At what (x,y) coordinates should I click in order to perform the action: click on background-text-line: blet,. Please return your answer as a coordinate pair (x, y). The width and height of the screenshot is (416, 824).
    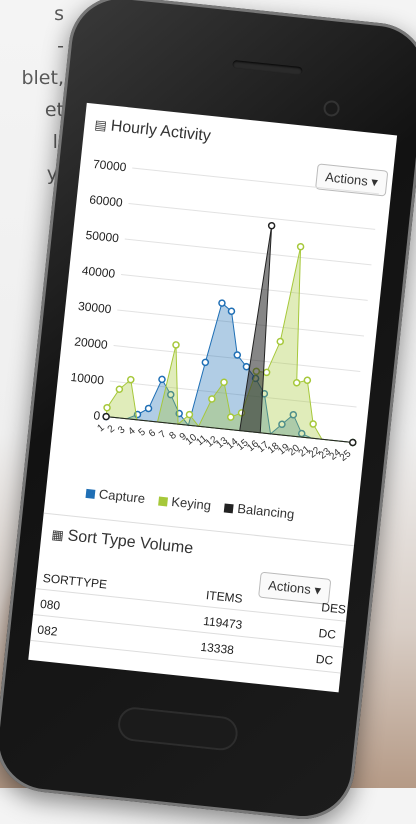
    Looking at the image, I should click on (42, 78).